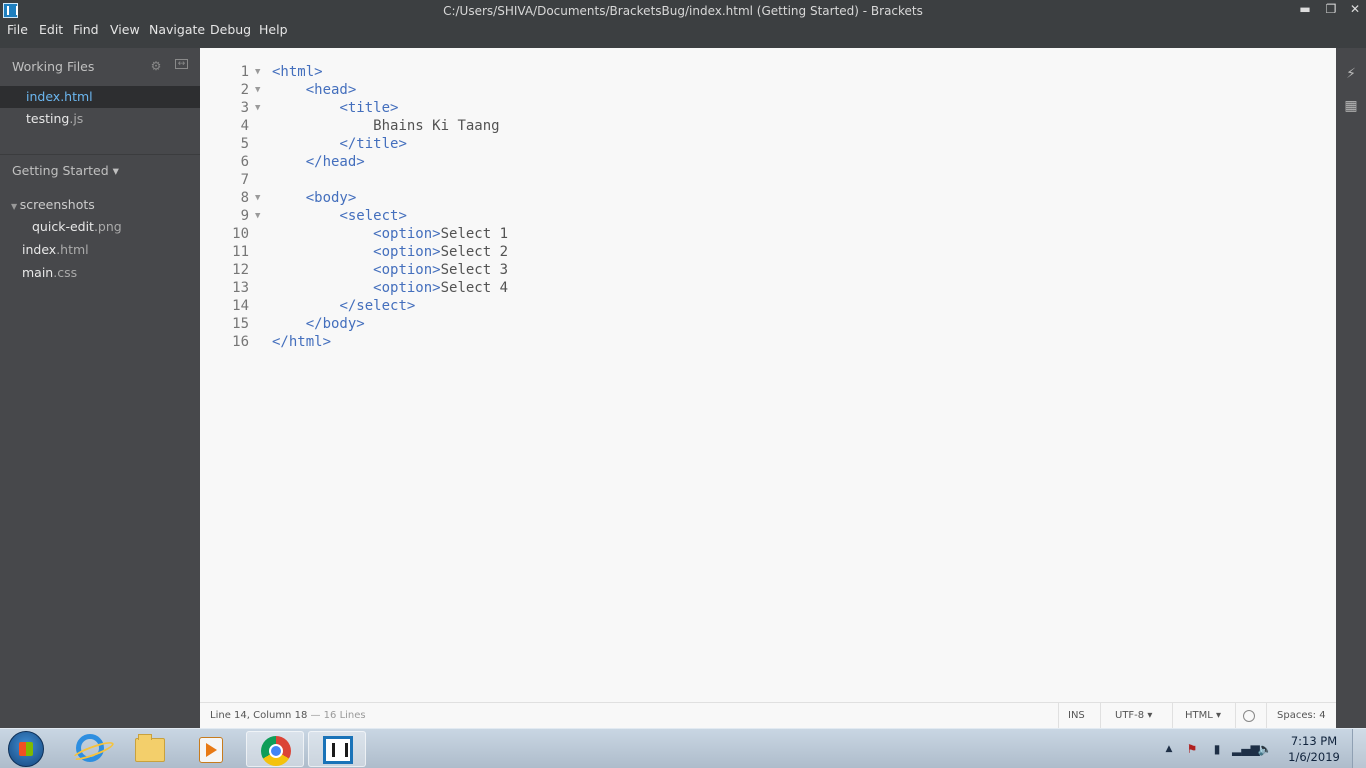  What do you see at coordinates (768, 198) in the screenshot?
I see `code-line: 8 ▼ <body>` at bounding box center [768, 198].